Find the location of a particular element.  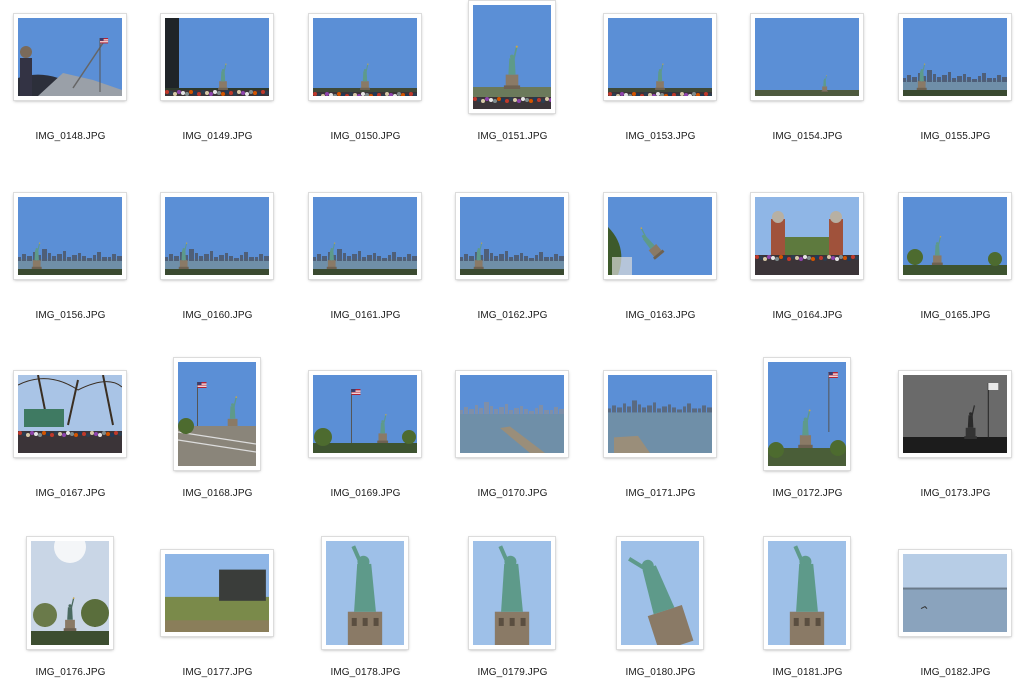

photo-filename-label: IMG_0167.JPG is located at coordinates (72, 493).